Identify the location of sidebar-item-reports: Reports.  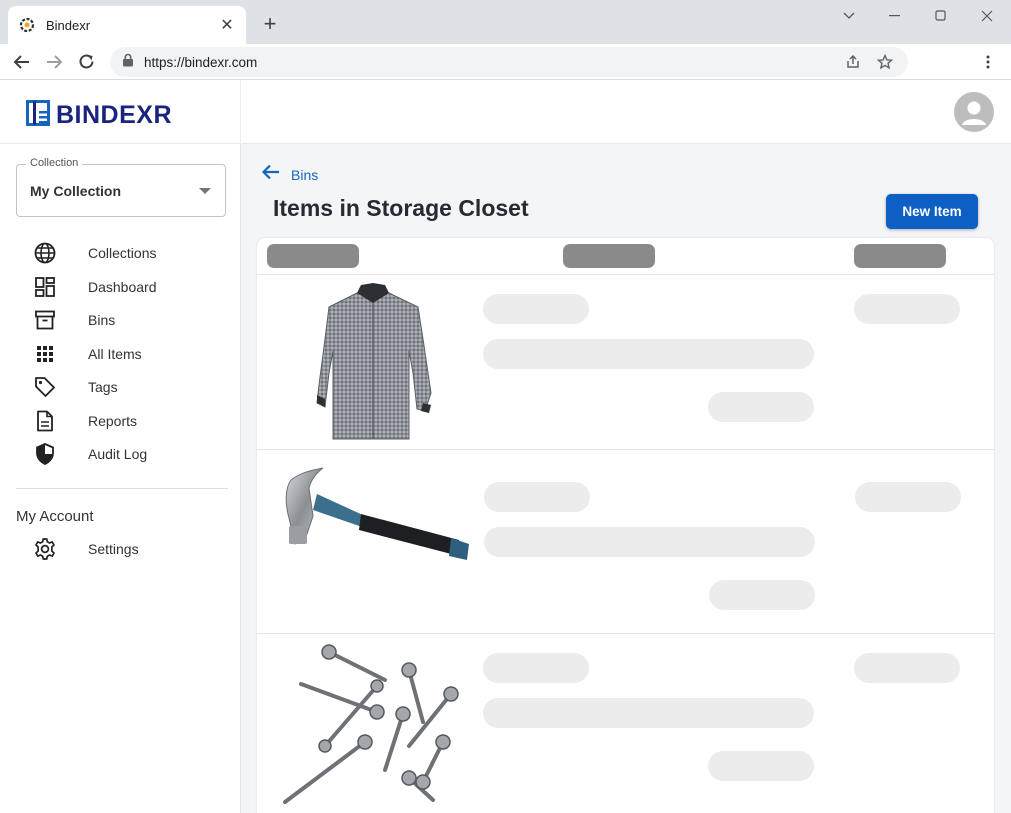
(120, 421).